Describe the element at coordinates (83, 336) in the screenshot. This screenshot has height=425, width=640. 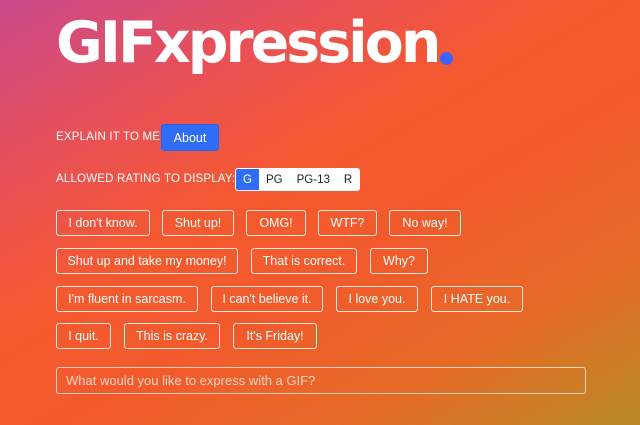
I see `phrase-button: I quit.` at that location.